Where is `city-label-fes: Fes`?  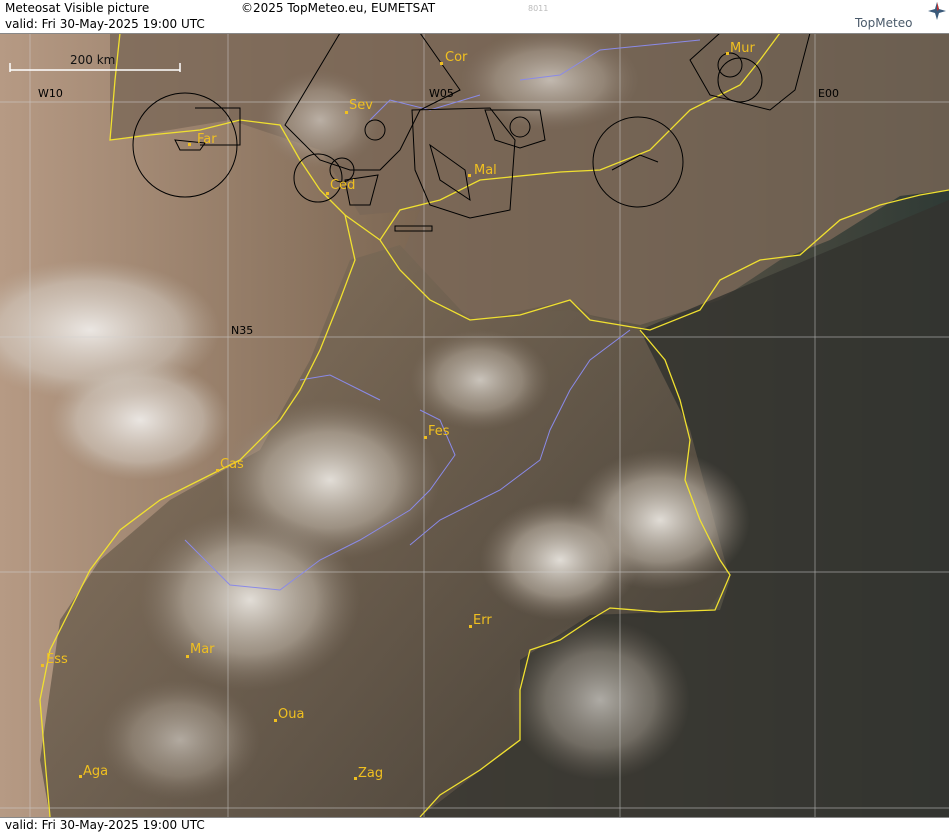 city-label-fes: Fes is located at coordinates (439, 431).